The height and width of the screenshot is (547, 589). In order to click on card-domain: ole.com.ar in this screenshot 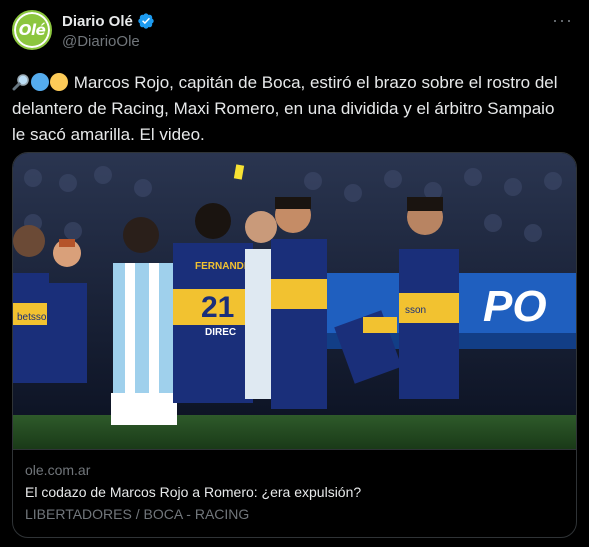, I will do `click(58, 470)`.